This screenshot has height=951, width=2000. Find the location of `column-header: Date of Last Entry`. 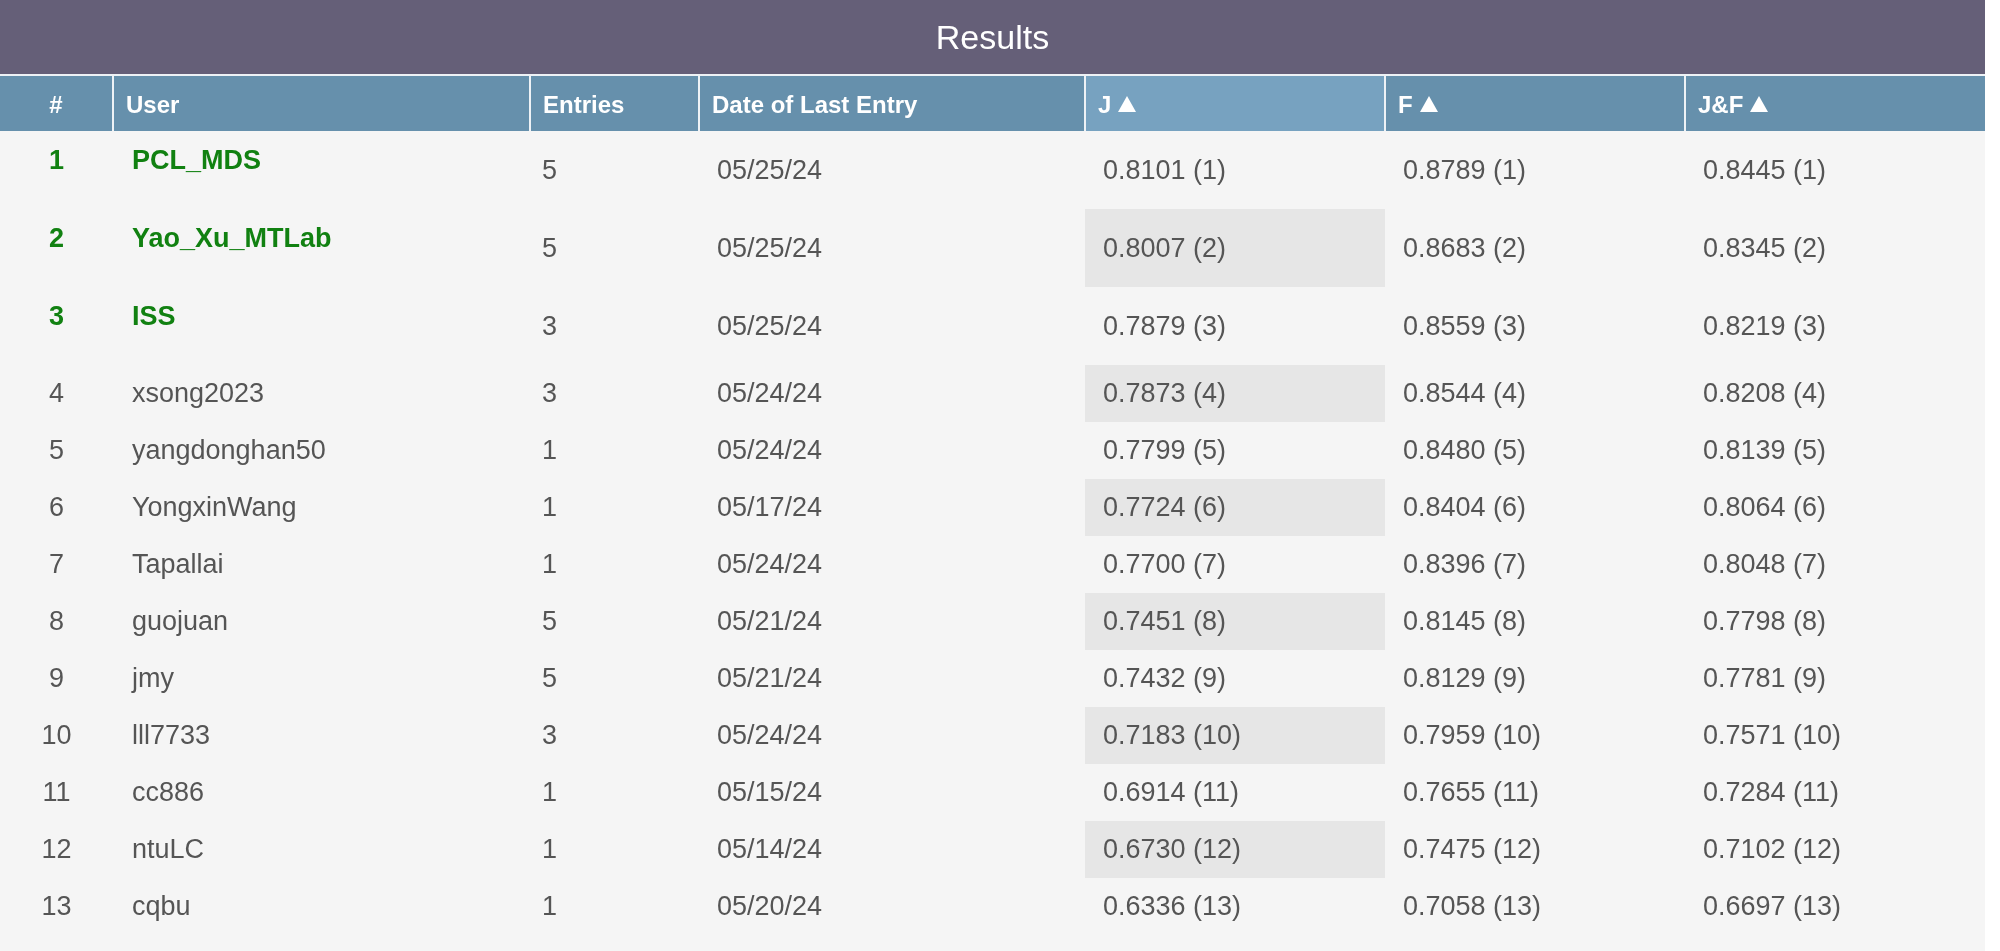

column-header: Date of Last Entry is located at coordinates (892, 103).